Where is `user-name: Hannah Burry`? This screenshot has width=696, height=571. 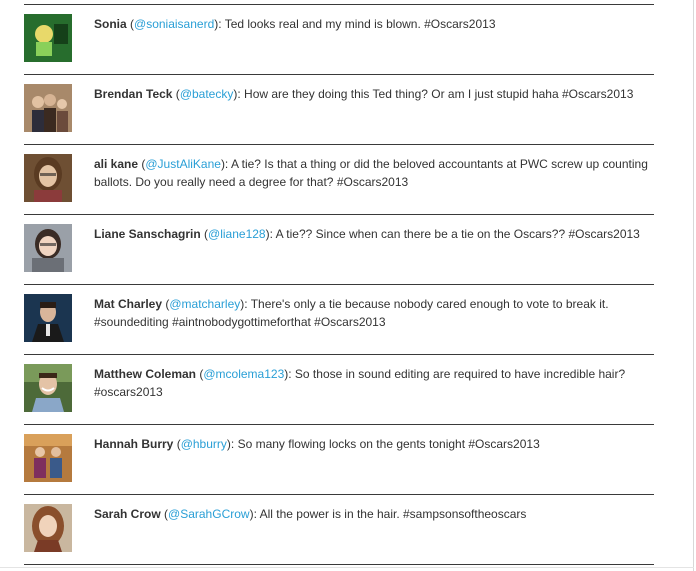
user-name: Hannah Burry is located at coordinates (133, 444).